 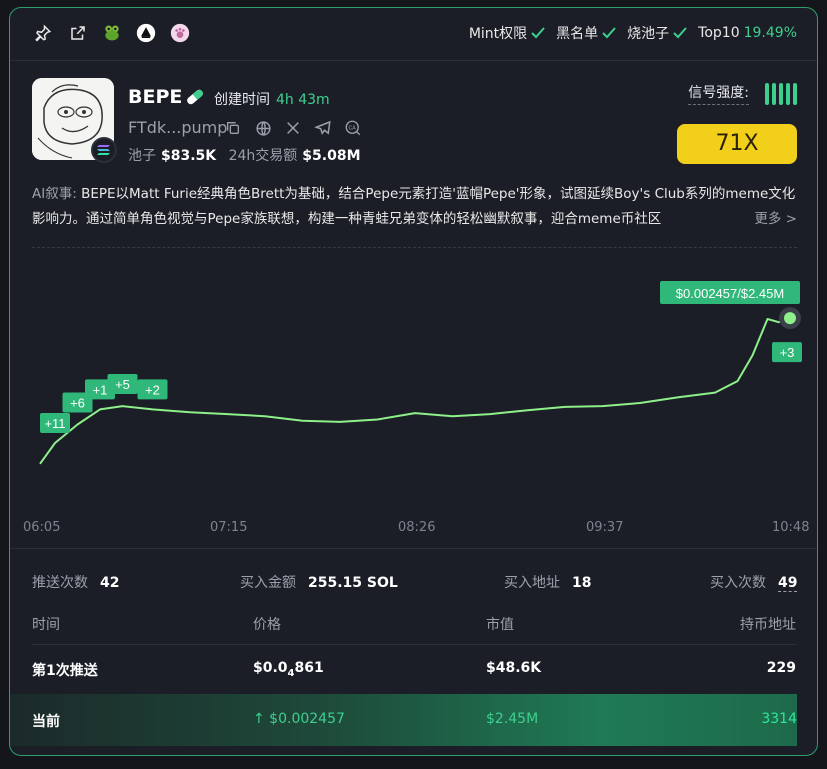 What do you see at coordinates (512, 719) in the screenshot?
I see `current-mcap: $2.45M` at bounding box center [512, 719].